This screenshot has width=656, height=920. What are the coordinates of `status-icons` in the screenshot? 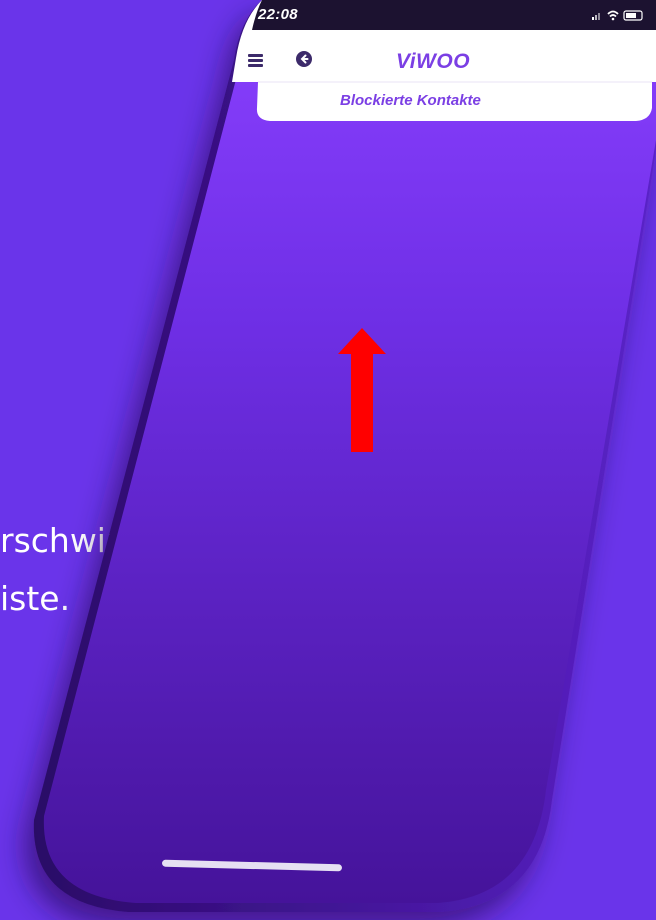 It's located at (617, 15).